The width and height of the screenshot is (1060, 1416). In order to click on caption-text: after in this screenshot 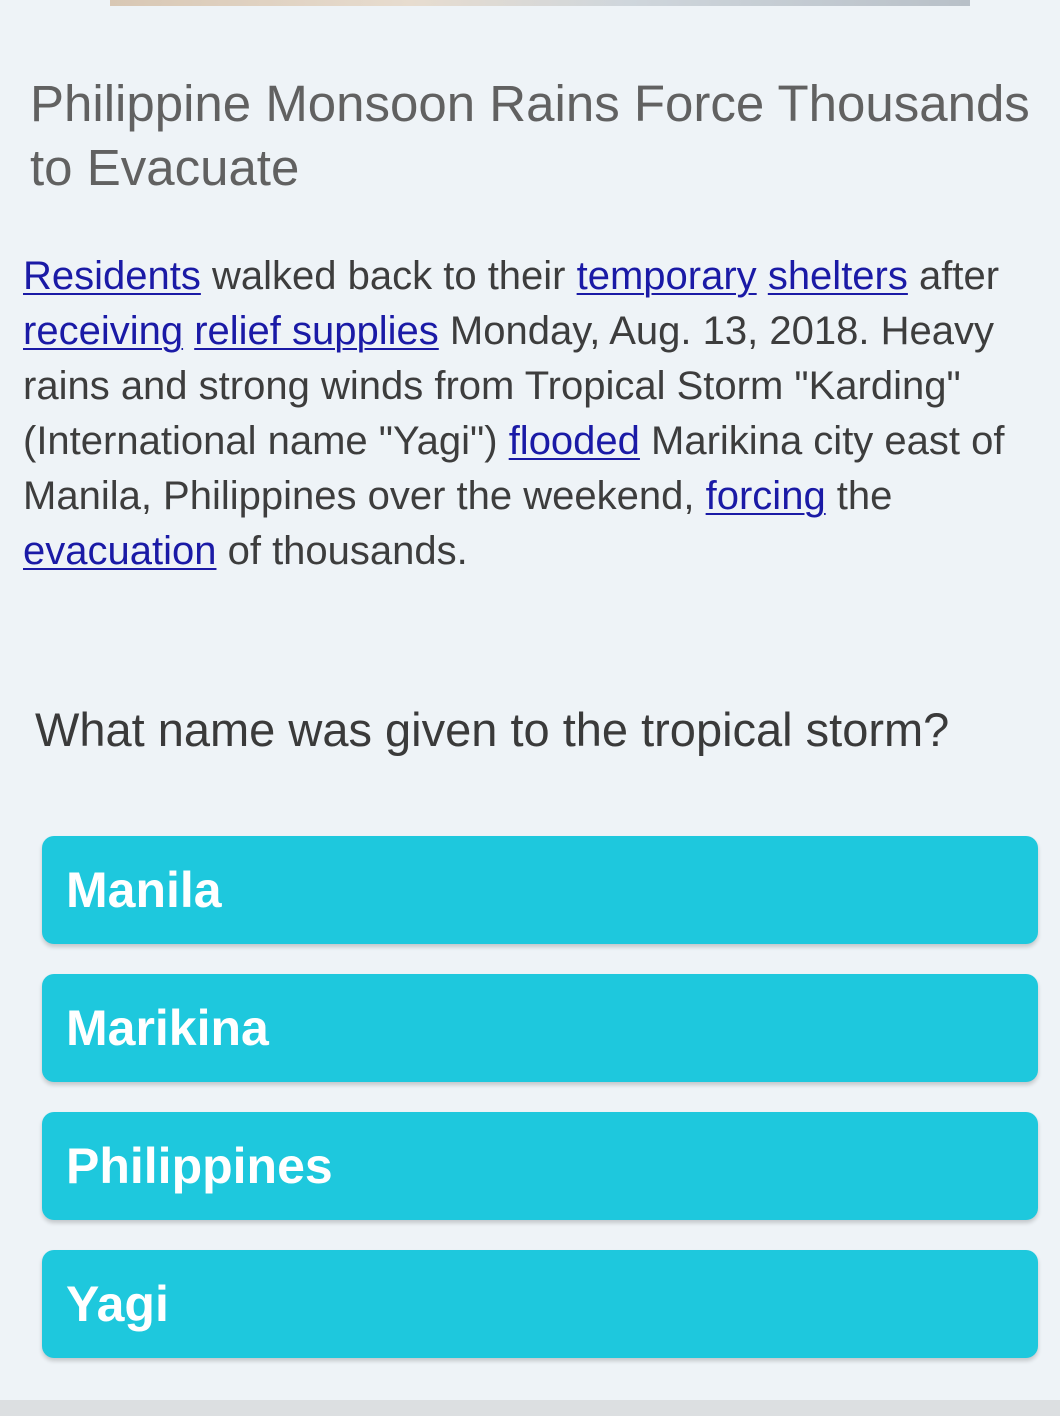, I will do `click(953, 276)`.